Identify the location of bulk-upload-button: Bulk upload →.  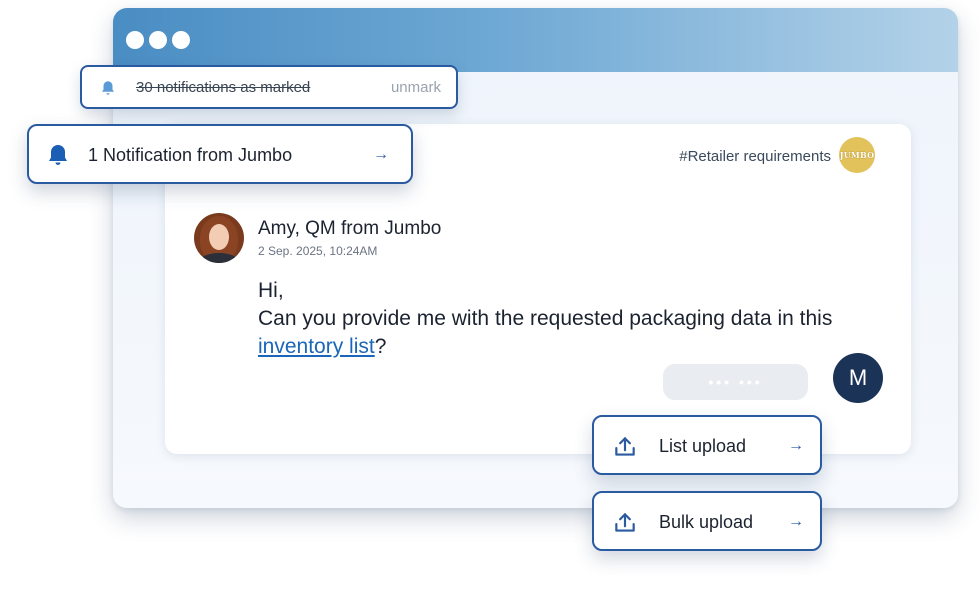
(707, 521).